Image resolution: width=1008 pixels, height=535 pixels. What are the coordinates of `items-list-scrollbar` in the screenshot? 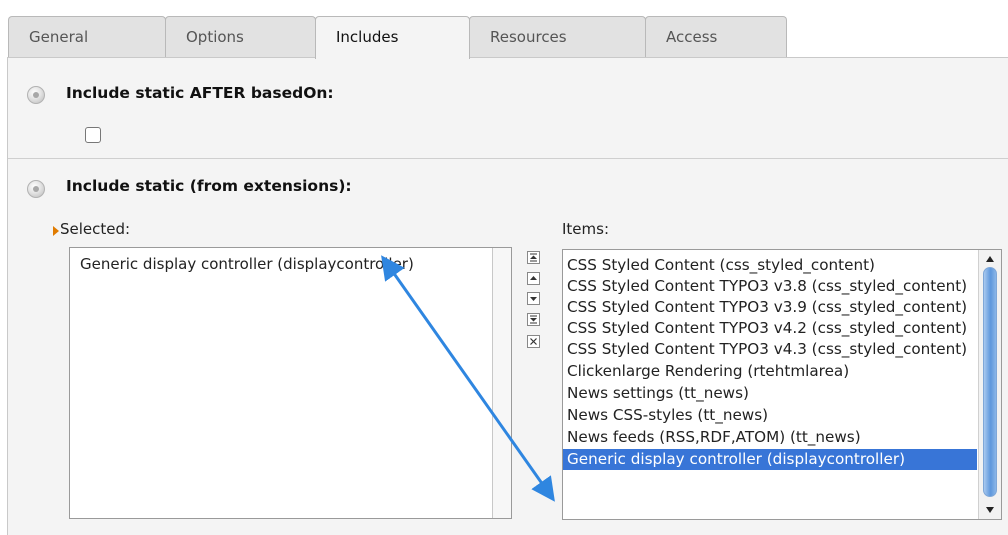 It's located at (989, 384).